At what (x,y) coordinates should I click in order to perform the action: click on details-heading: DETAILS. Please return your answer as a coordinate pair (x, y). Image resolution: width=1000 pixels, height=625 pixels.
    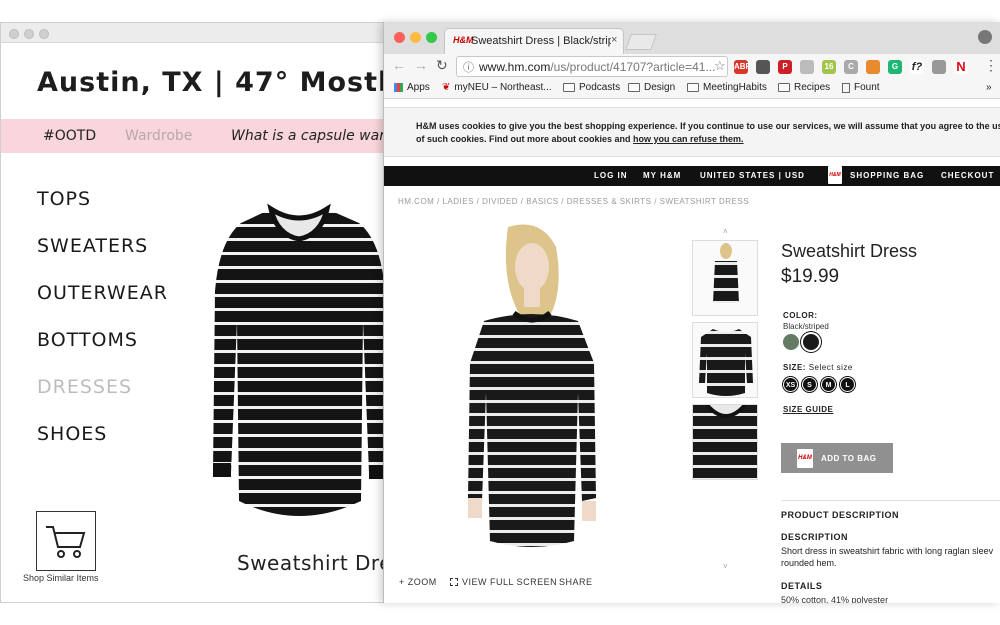
    Looking at the image, I should click on (802, 586).